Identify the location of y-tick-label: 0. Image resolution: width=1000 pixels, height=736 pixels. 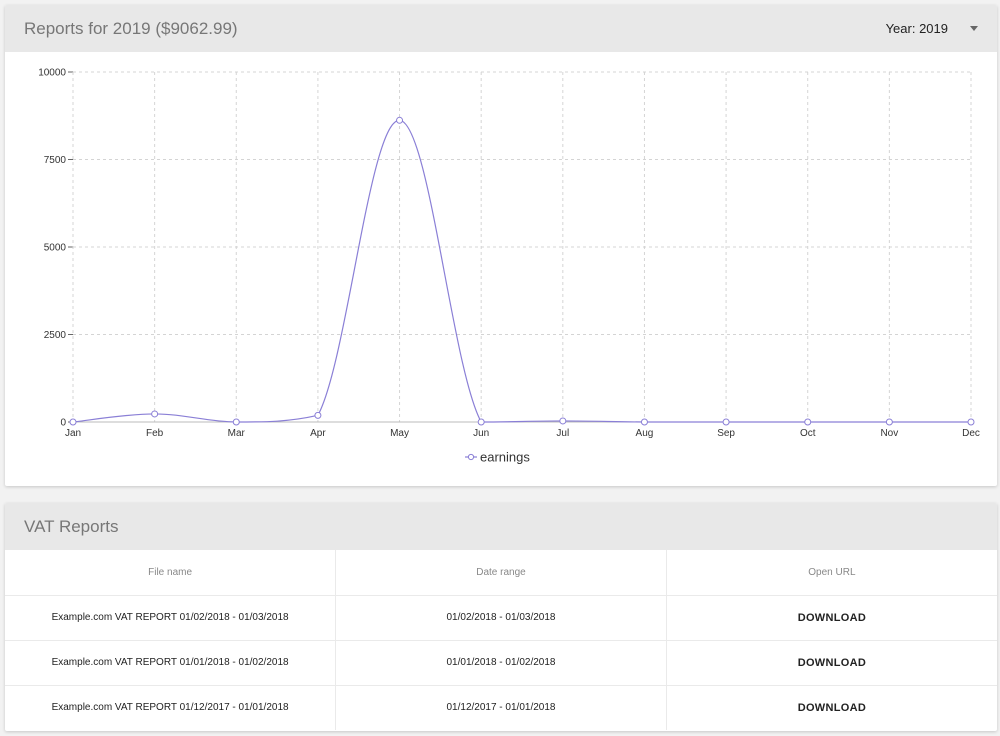
(63, 423).